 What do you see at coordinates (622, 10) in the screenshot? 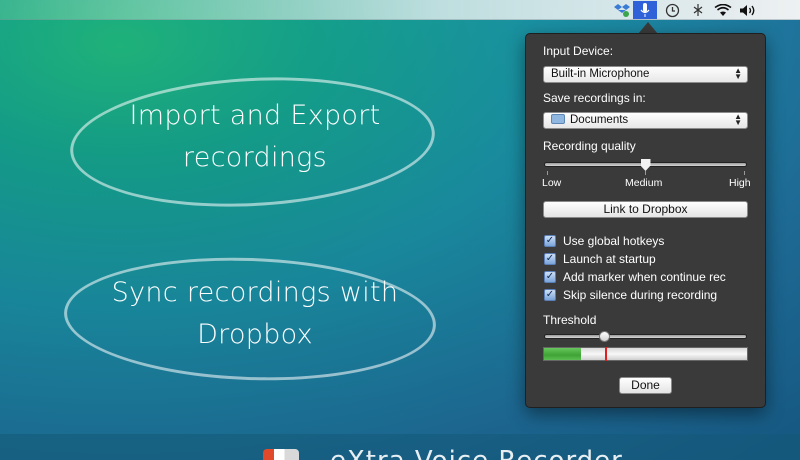
I see `dropbox-sync-icon` at bounding box center [622, 10].